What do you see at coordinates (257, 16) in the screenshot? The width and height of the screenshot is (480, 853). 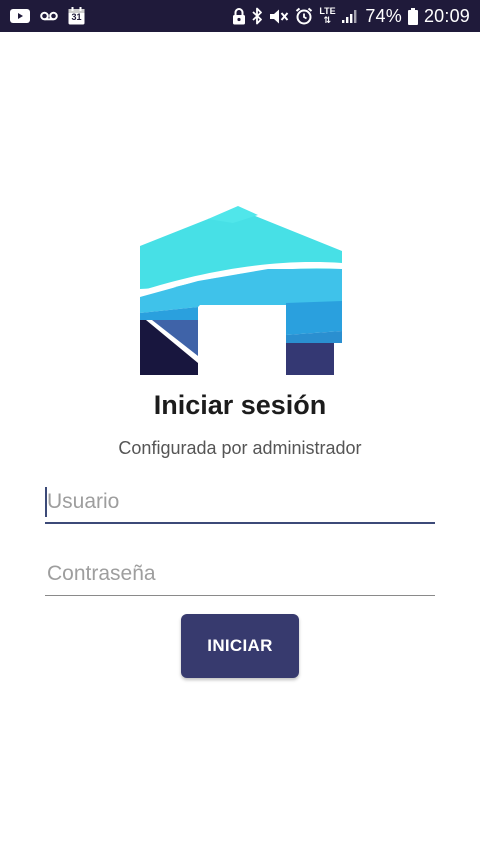 I see `bluetooth-icon` at bounding box center [257, 16].